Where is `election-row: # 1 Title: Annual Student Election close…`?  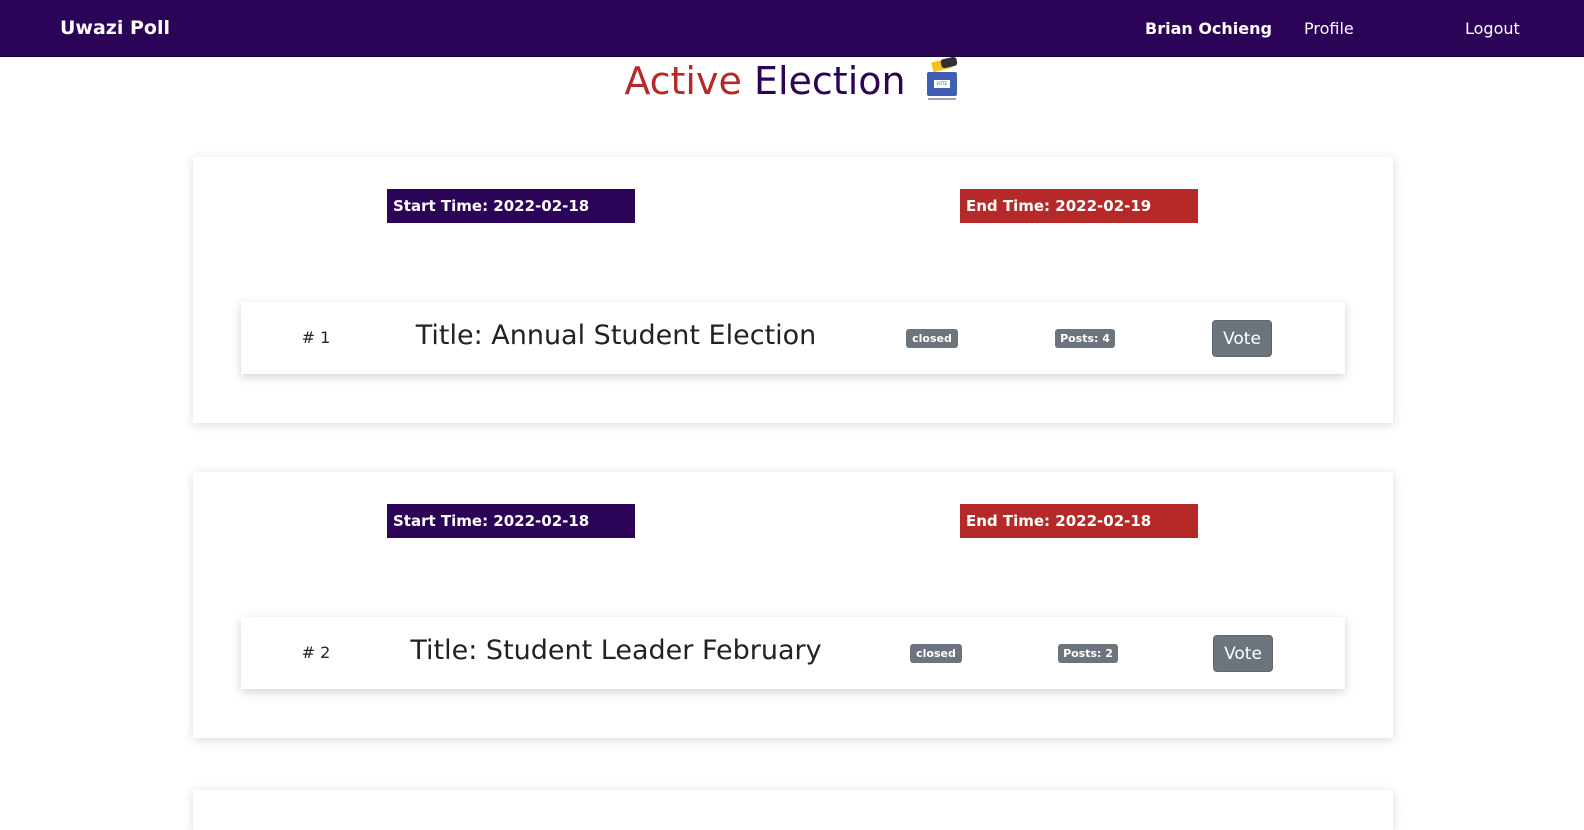
election-row: # 1 Title: Annual Student Election close… is located at coordinates (793, 338).